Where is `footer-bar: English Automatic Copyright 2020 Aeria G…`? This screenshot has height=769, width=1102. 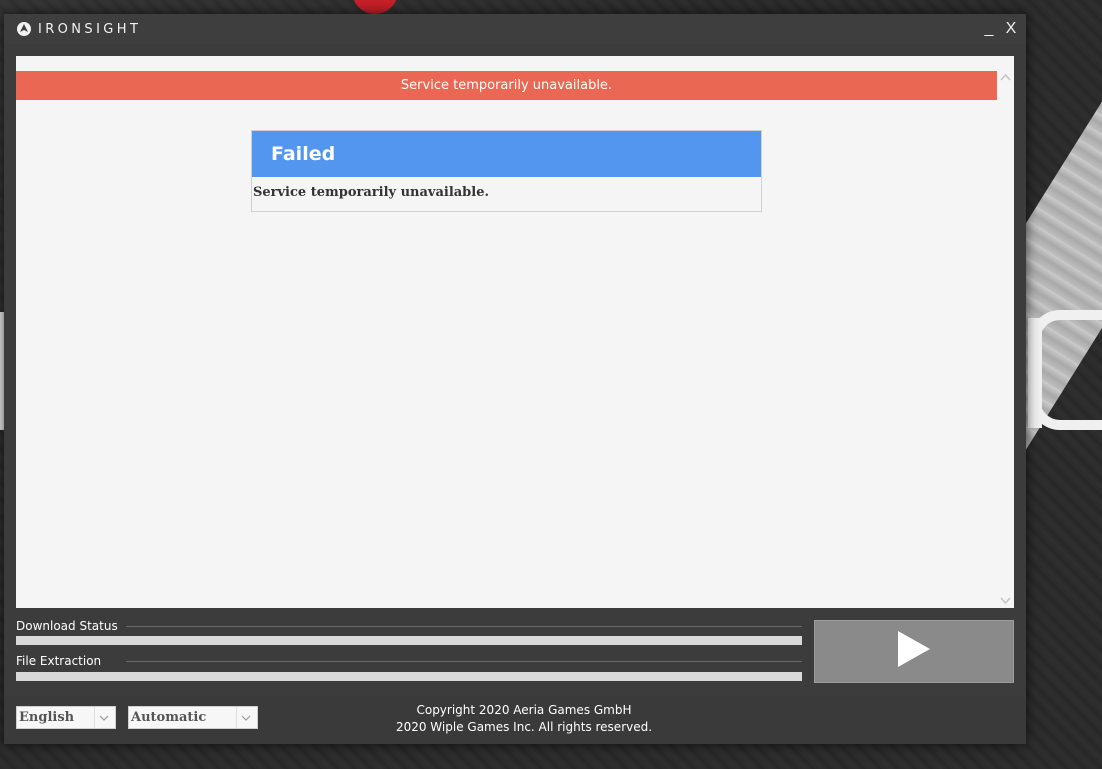 footer-bar: English Automatic Copyright 2020 Aeria G… is located at coordinates (515, 720).